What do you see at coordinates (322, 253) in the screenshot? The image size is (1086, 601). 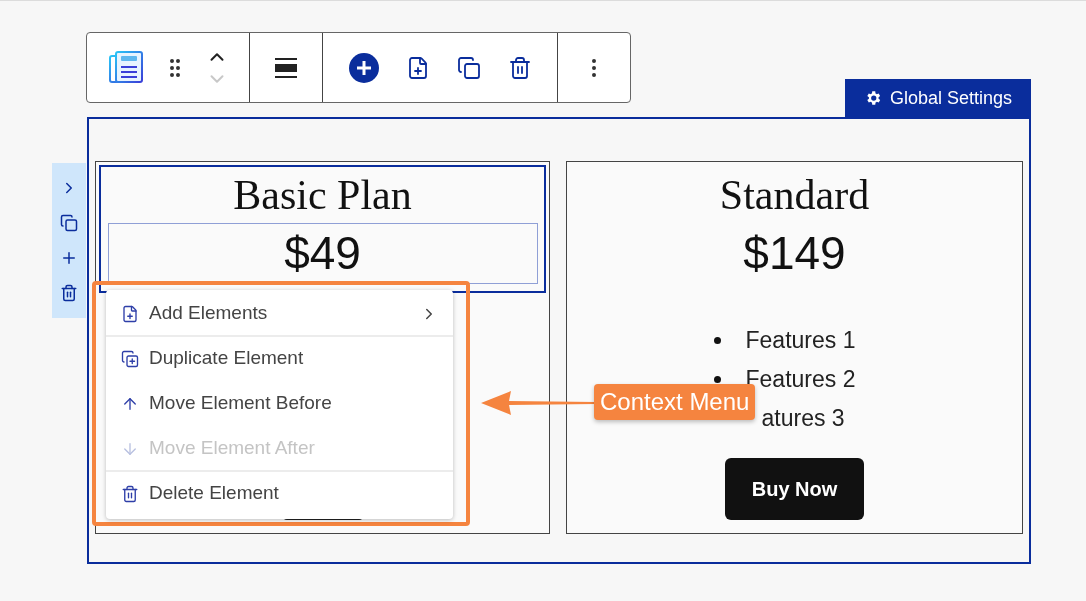 I see `plan-price: $49` at bounding box center [322, 253].